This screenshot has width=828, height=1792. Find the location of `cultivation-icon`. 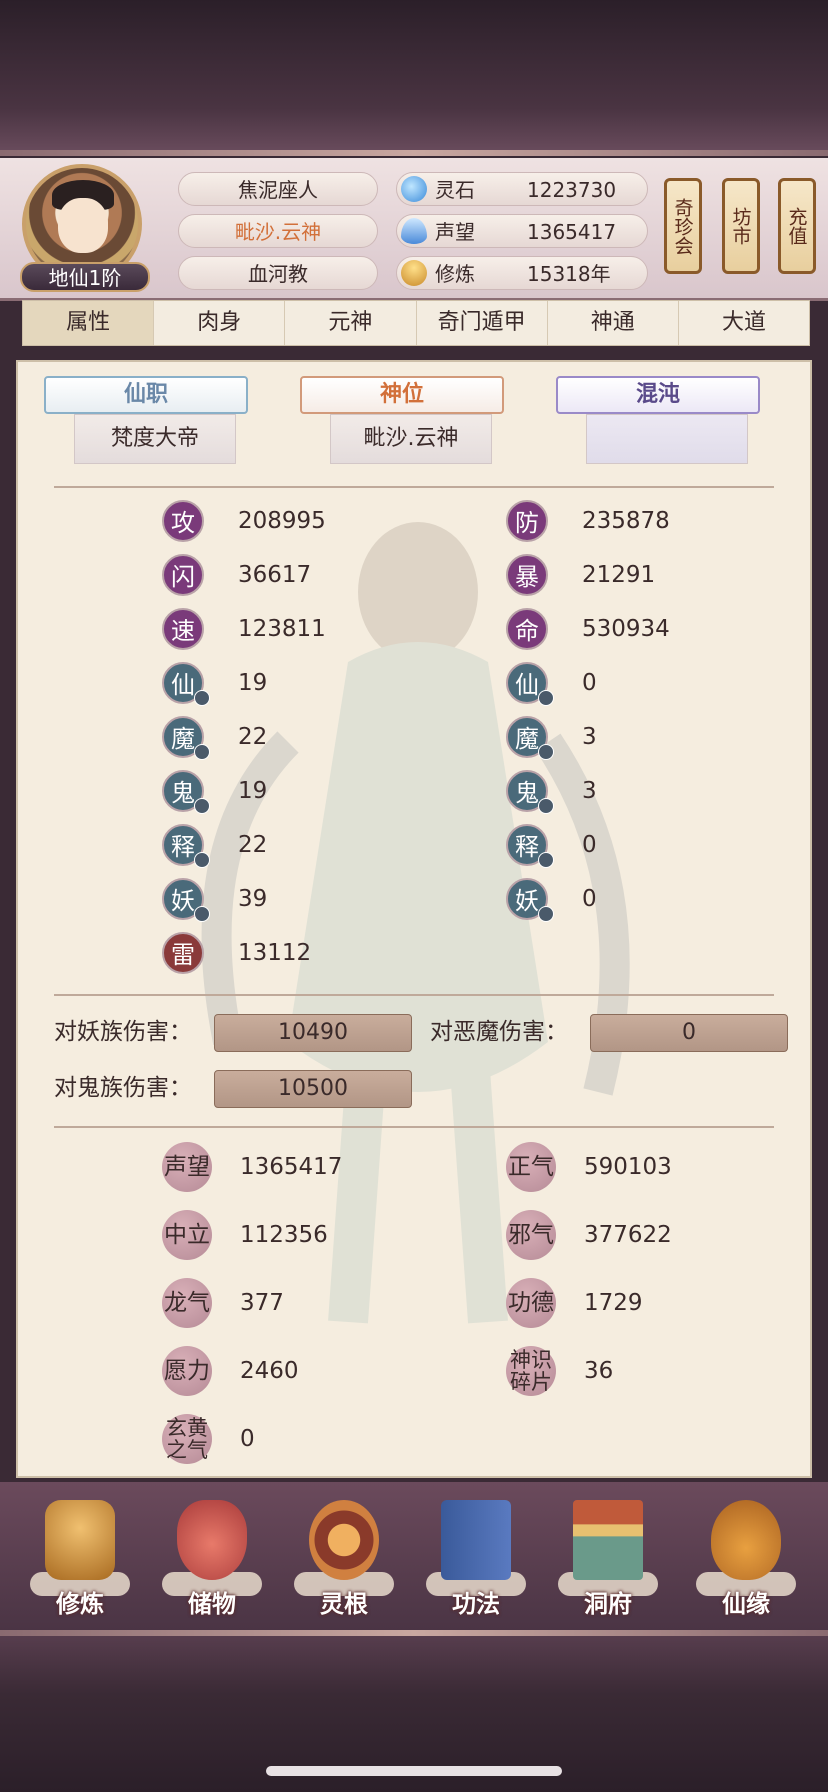

cultivation-icon is located at coordinates (414, 273).